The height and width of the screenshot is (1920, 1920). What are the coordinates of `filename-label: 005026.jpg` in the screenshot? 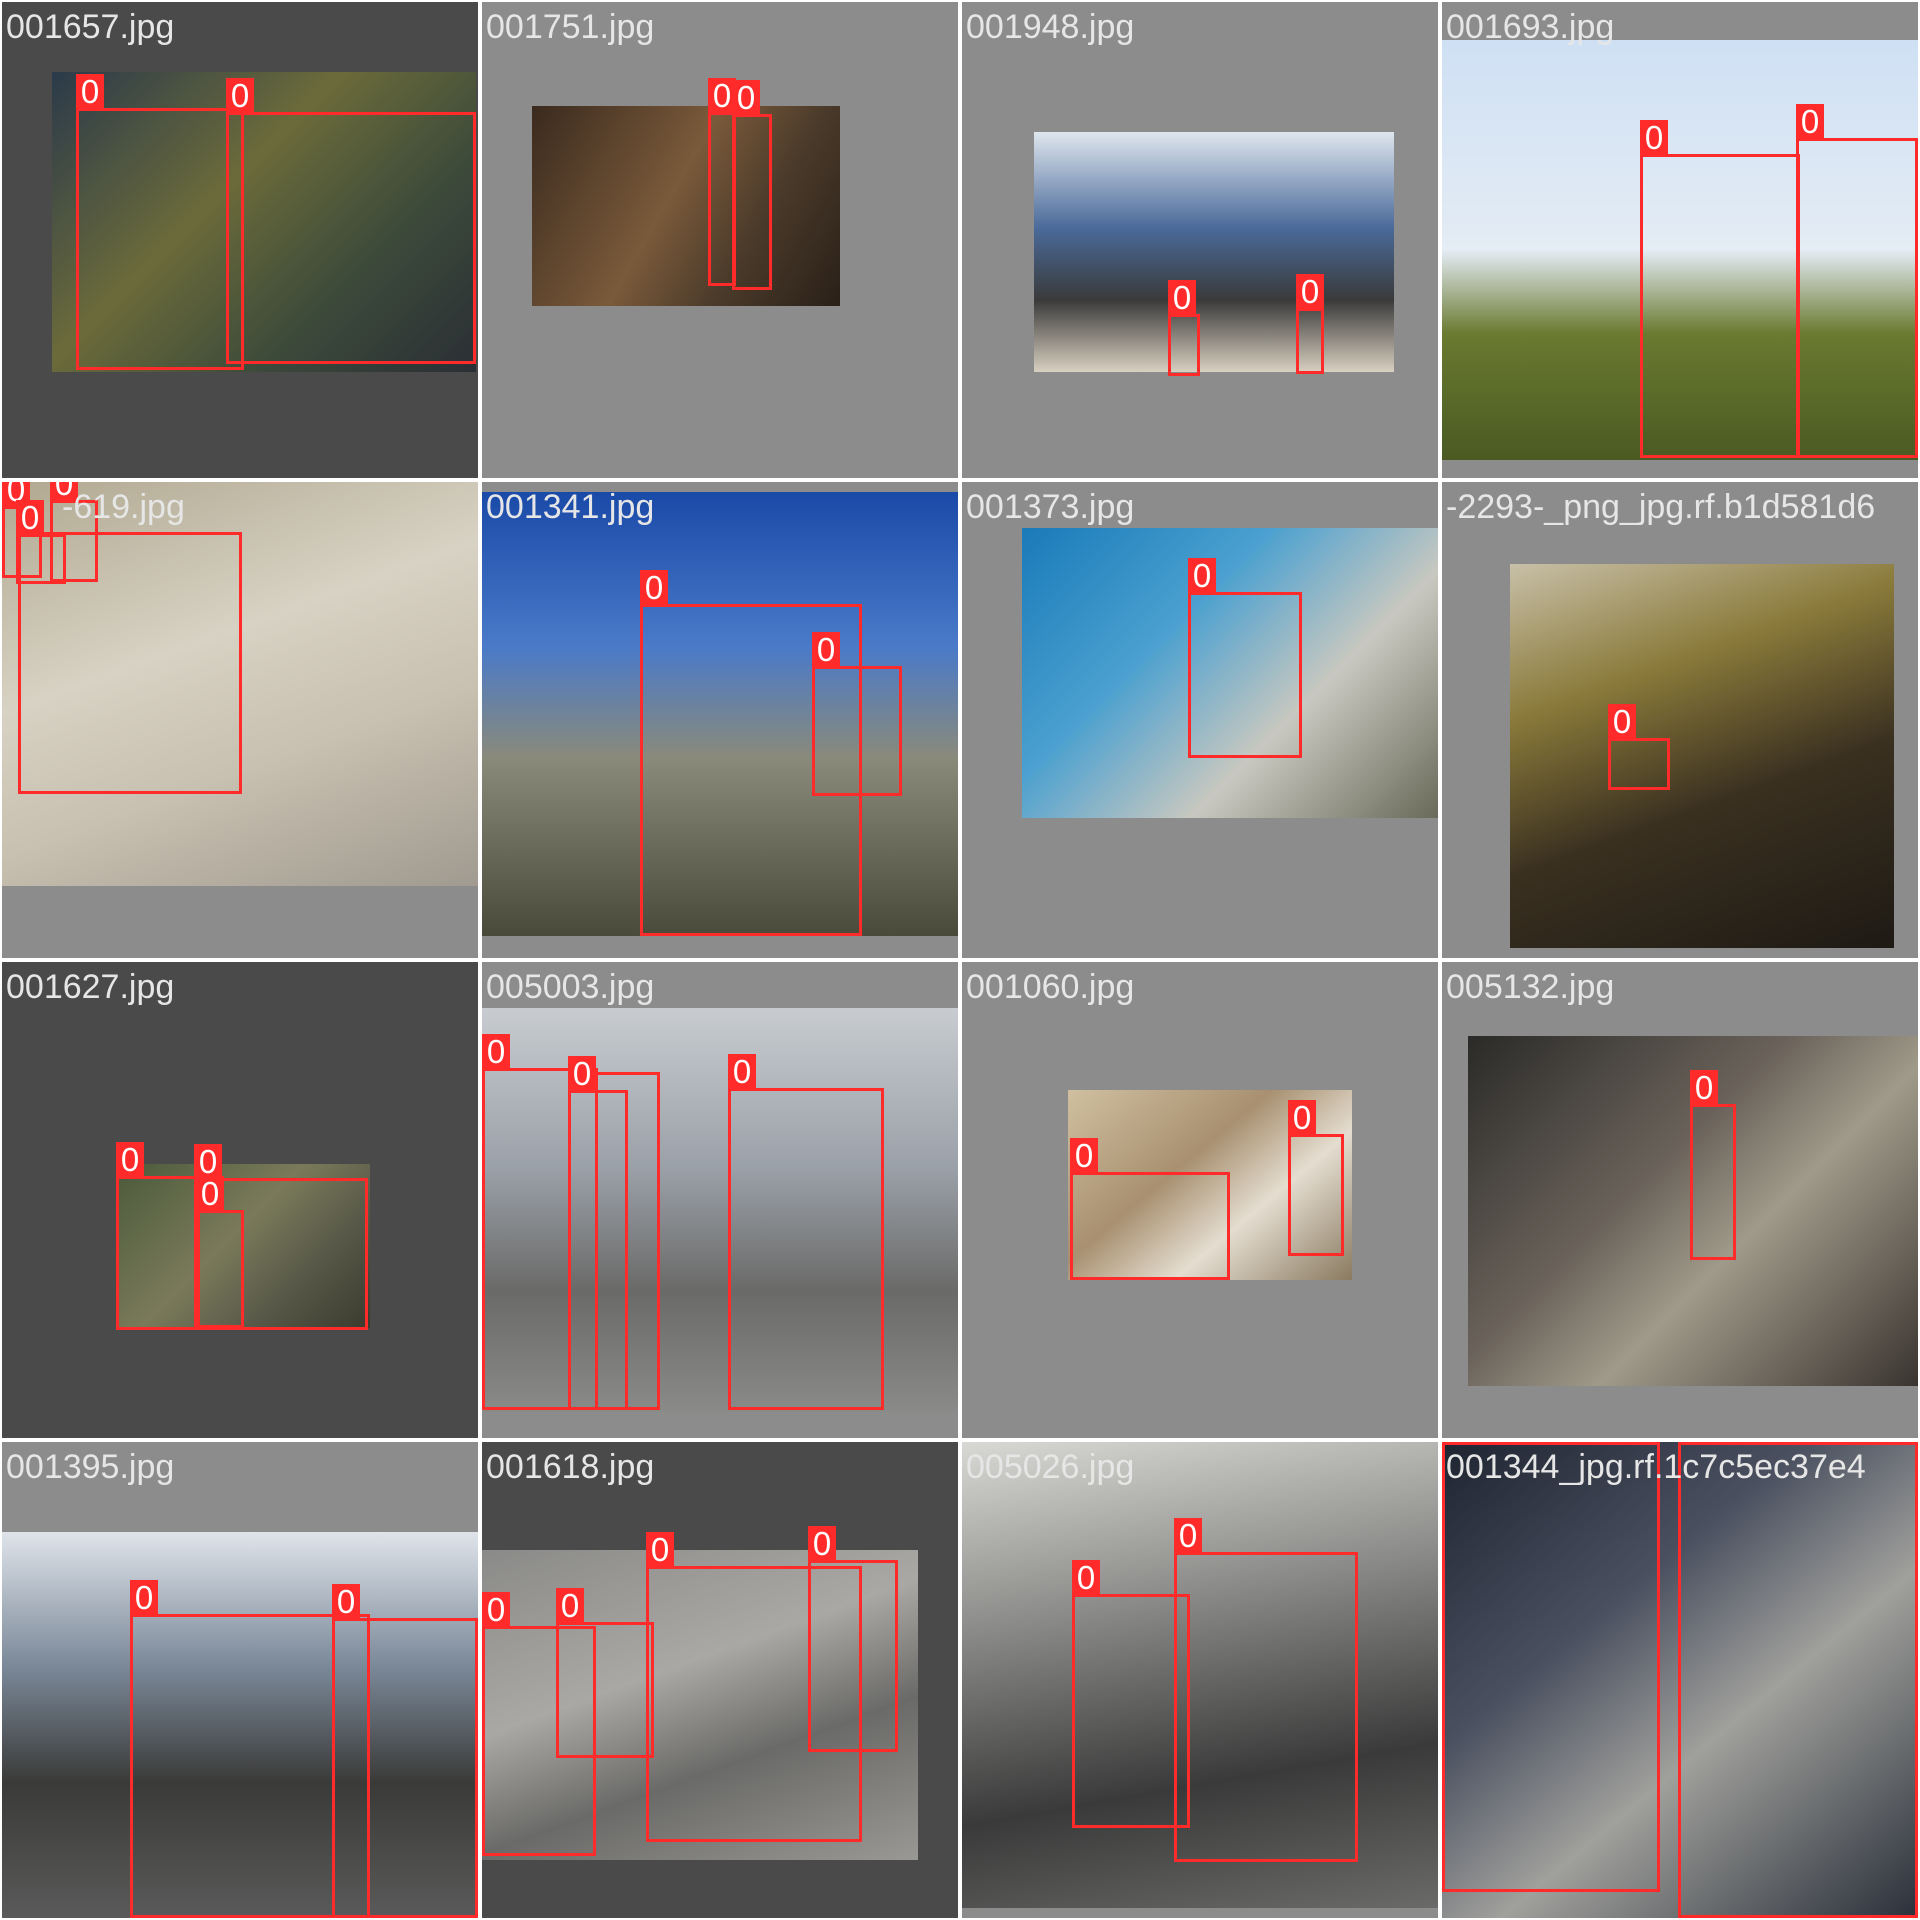 It's located at (1050, 1467).